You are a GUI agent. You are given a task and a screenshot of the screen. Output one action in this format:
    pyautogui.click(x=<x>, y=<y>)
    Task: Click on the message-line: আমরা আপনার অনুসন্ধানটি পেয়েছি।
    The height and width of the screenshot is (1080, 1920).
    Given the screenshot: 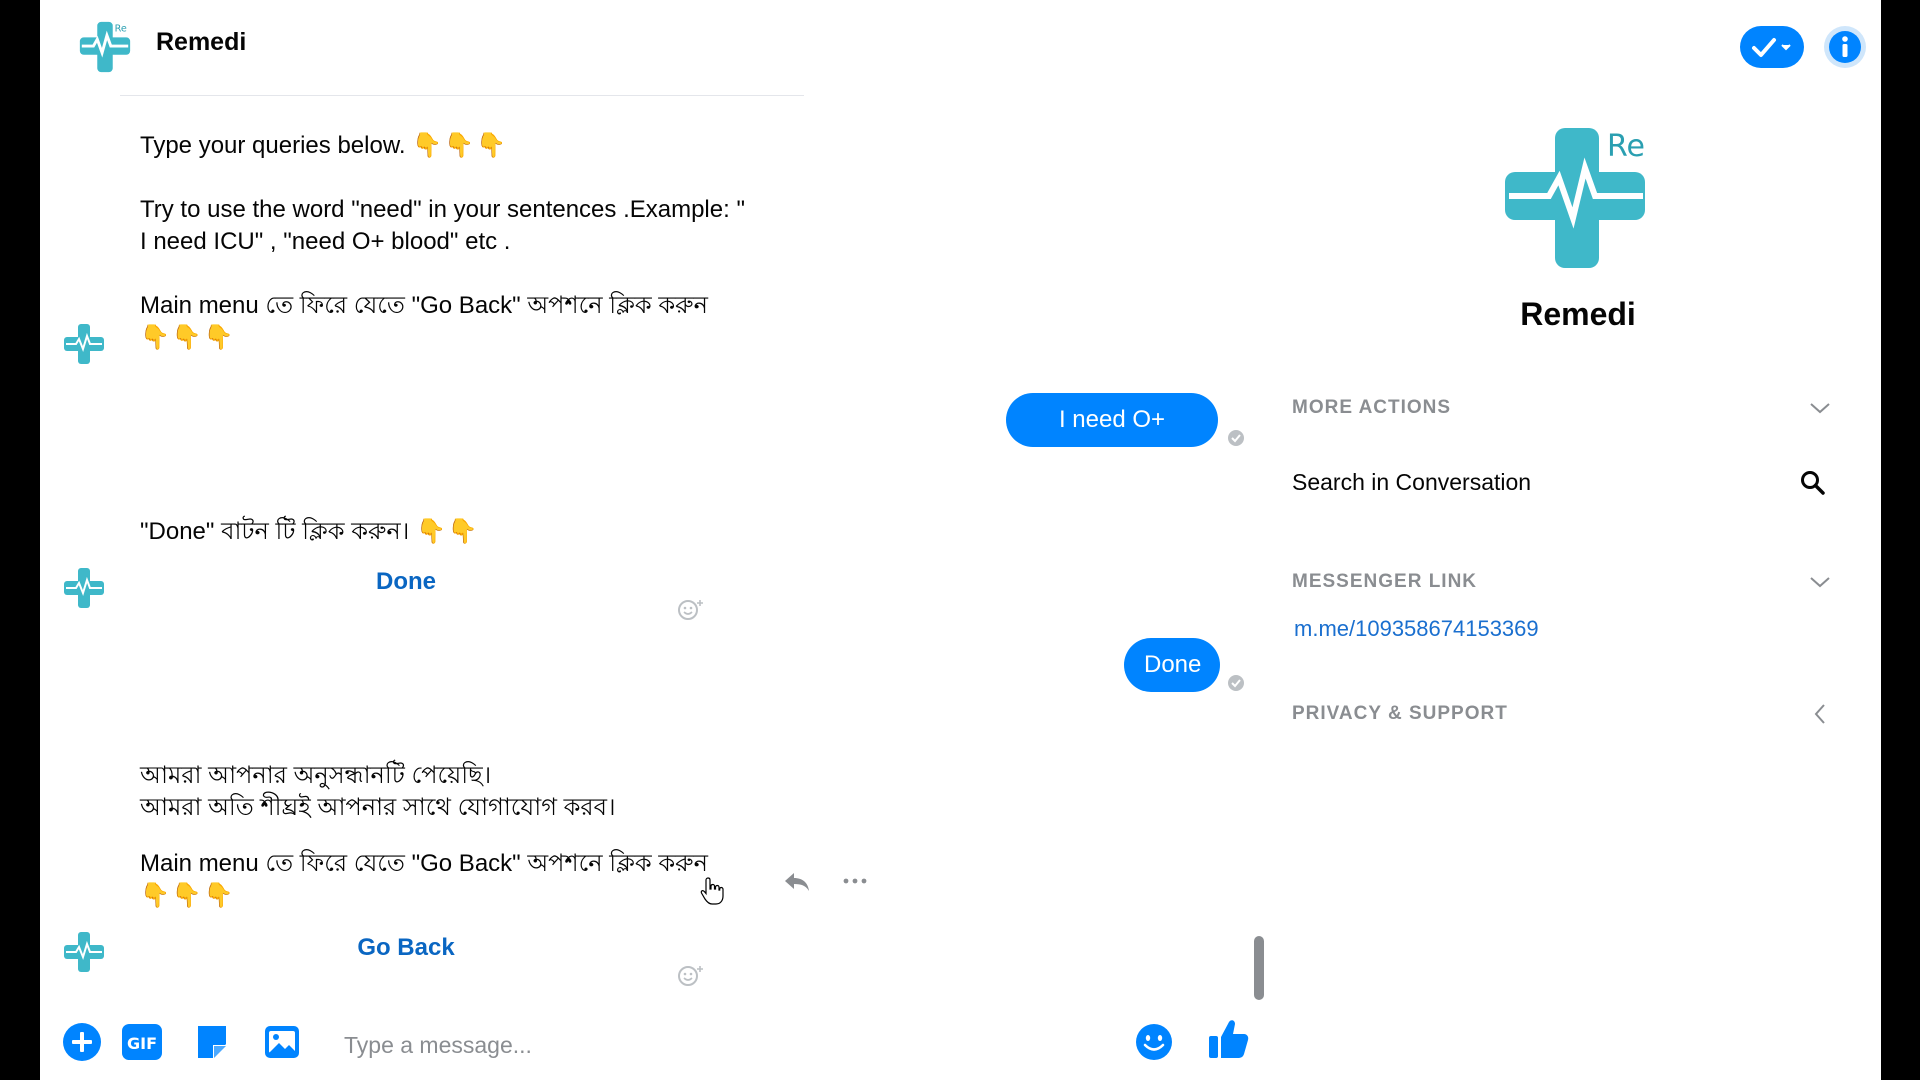 What is the action you would take?
    pyautogui.click(x=316, y=775)
    